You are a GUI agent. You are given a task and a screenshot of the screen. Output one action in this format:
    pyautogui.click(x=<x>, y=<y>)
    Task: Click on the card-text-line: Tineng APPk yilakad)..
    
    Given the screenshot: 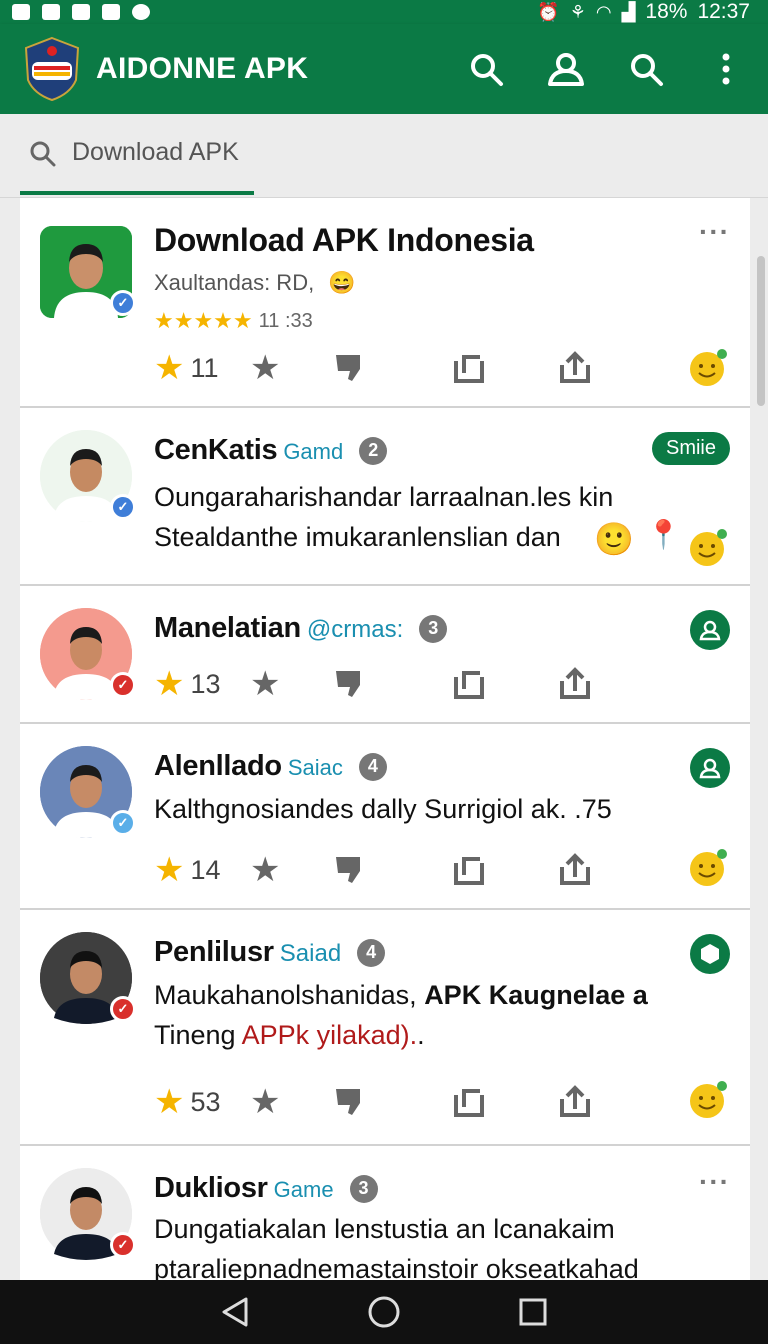 What is the action you would take?
    pyautogui.click(x=289, y=1035)
    